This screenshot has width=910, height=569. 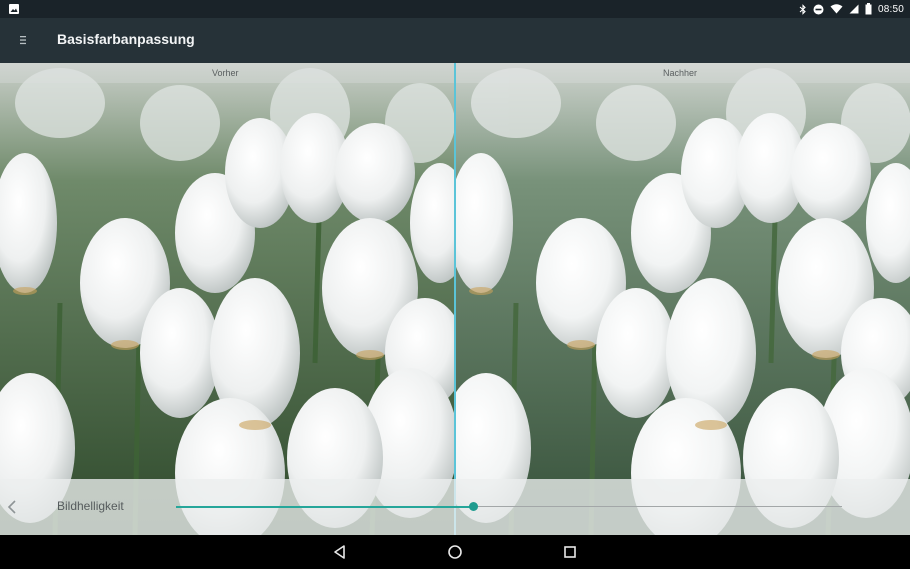 I want to click on cellular-signal-icon, so click(x=854, y=9).